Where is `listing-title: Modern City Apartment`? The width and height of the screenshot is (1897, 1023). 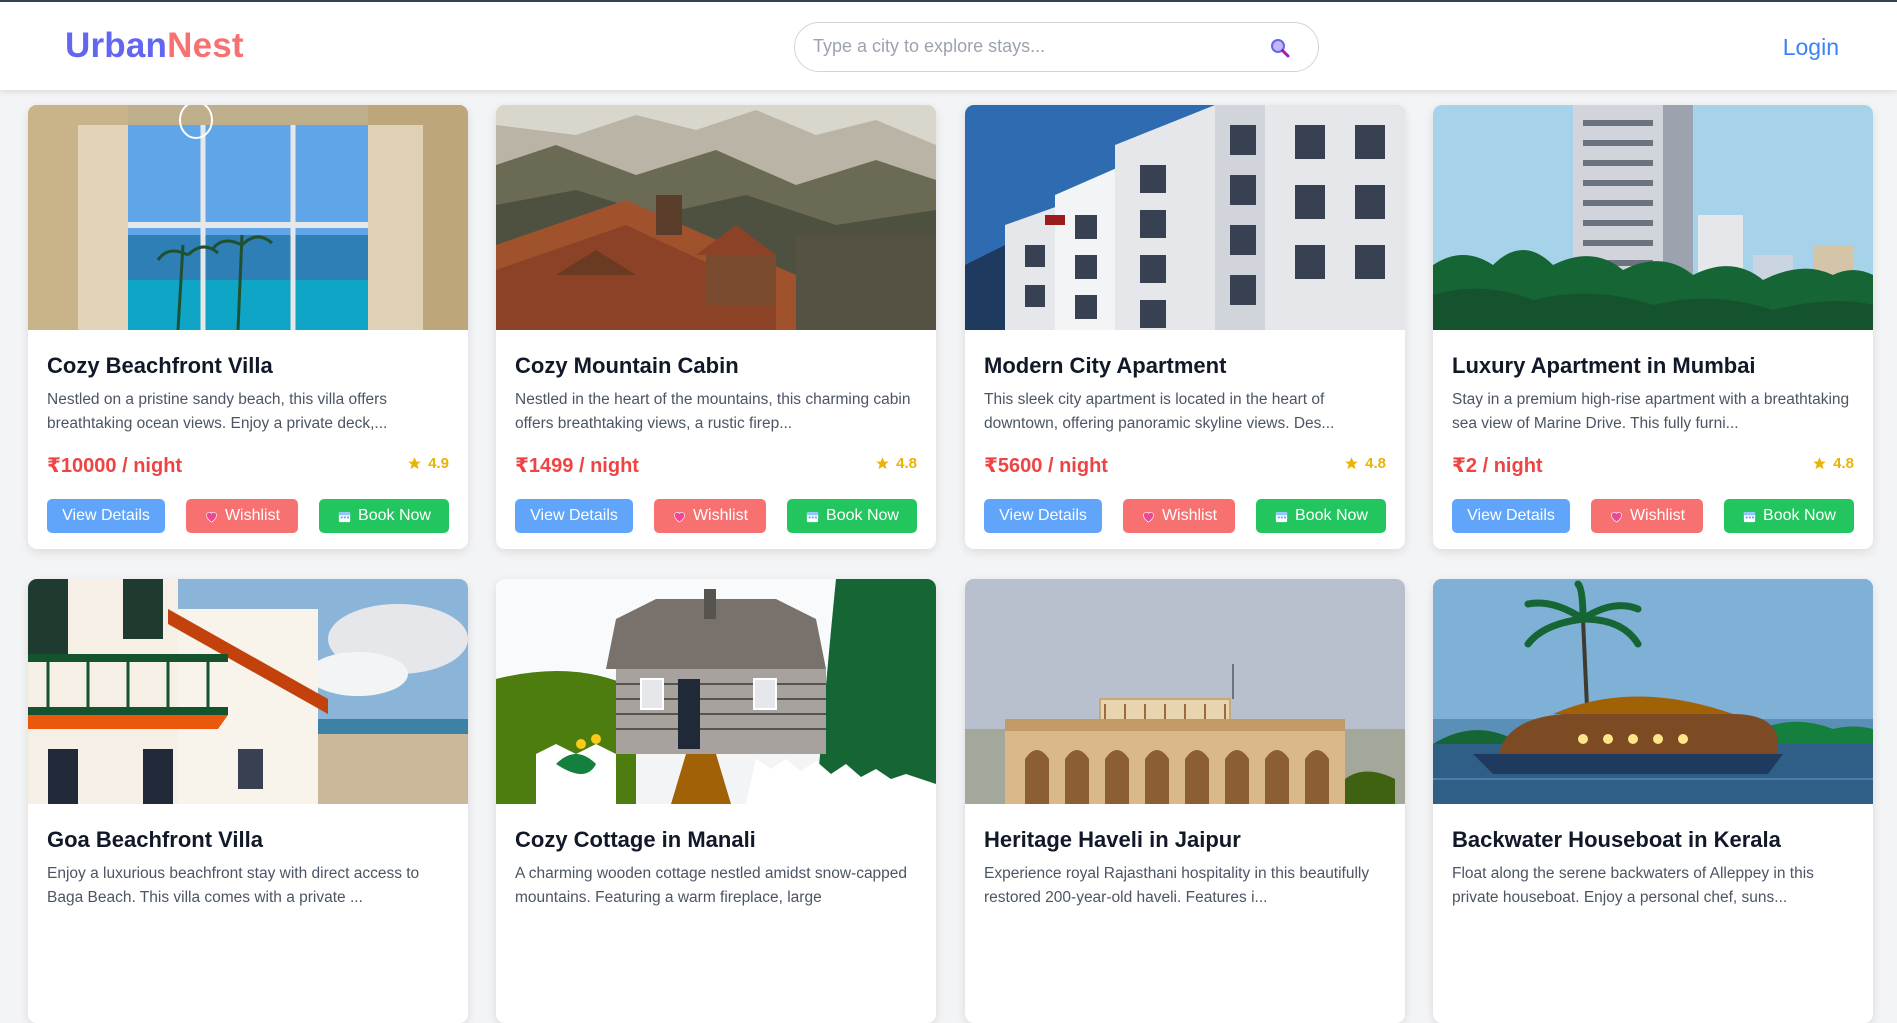
listing-title: Modern City Apartment is located at coordinates (1105, 366).